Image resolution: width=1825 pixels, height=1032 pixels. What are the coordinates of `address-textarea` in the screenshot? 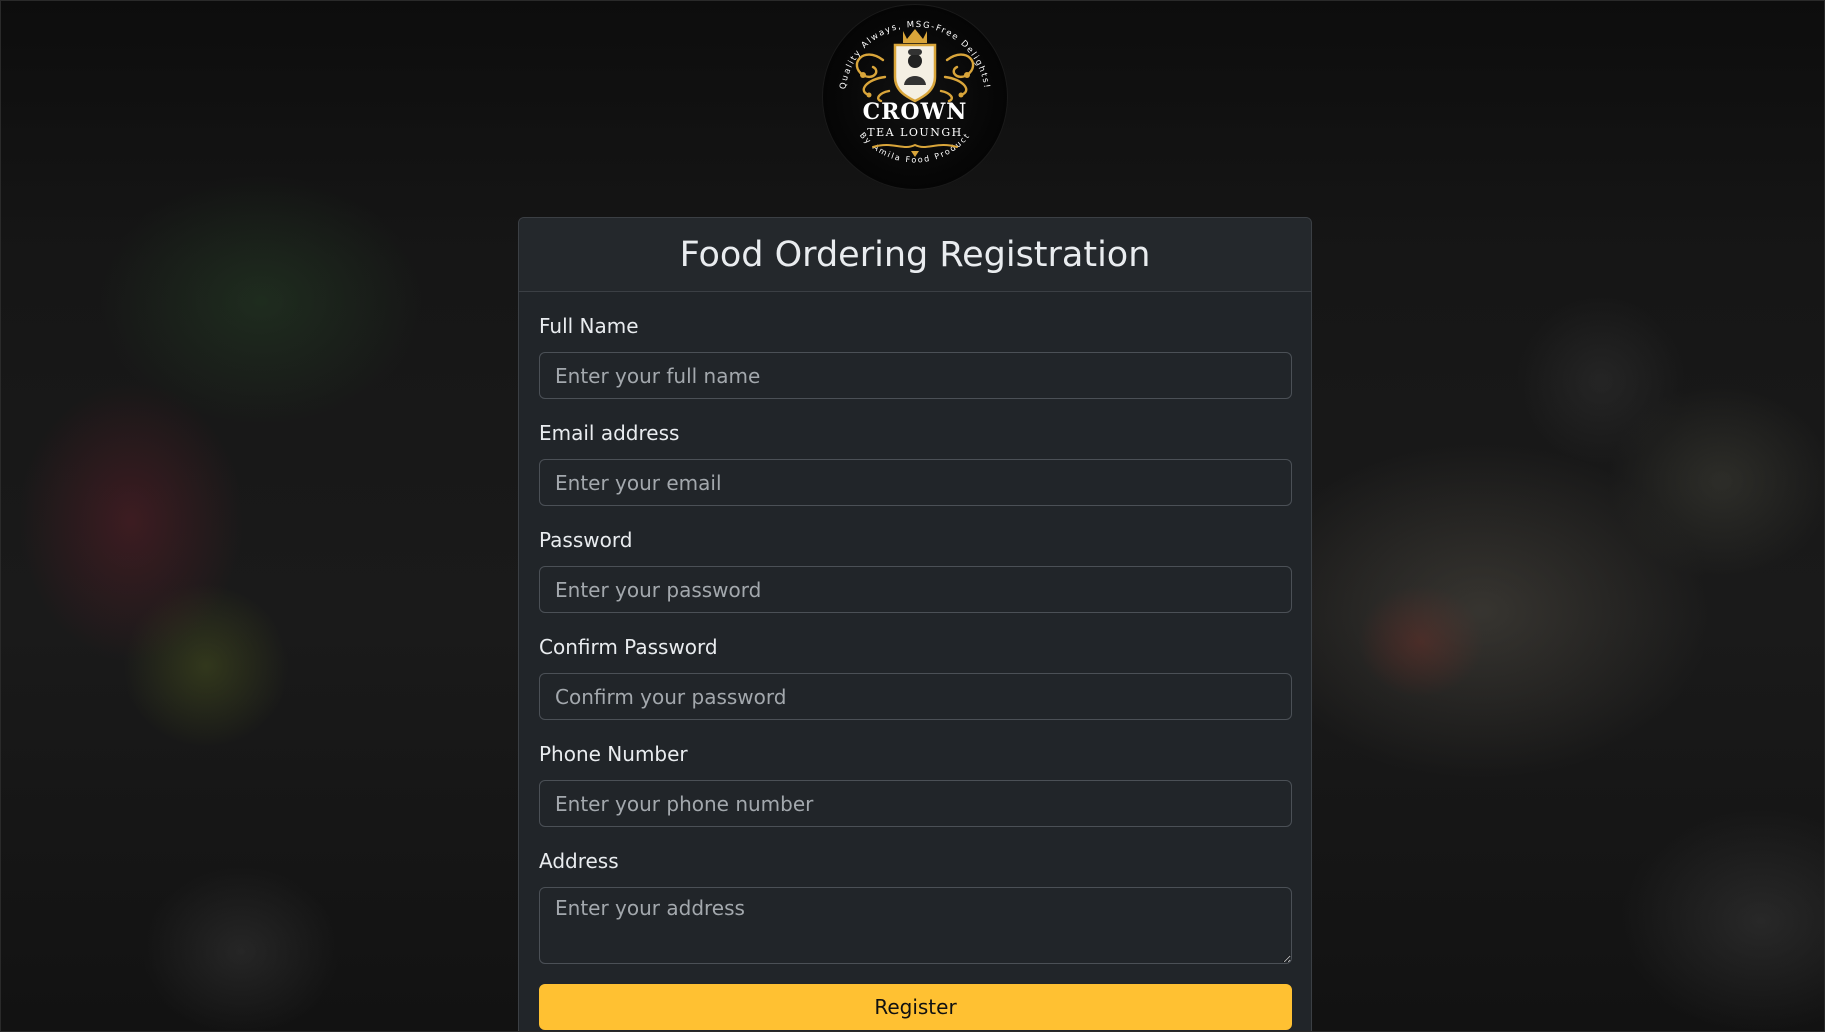 It's located at (915, 925).